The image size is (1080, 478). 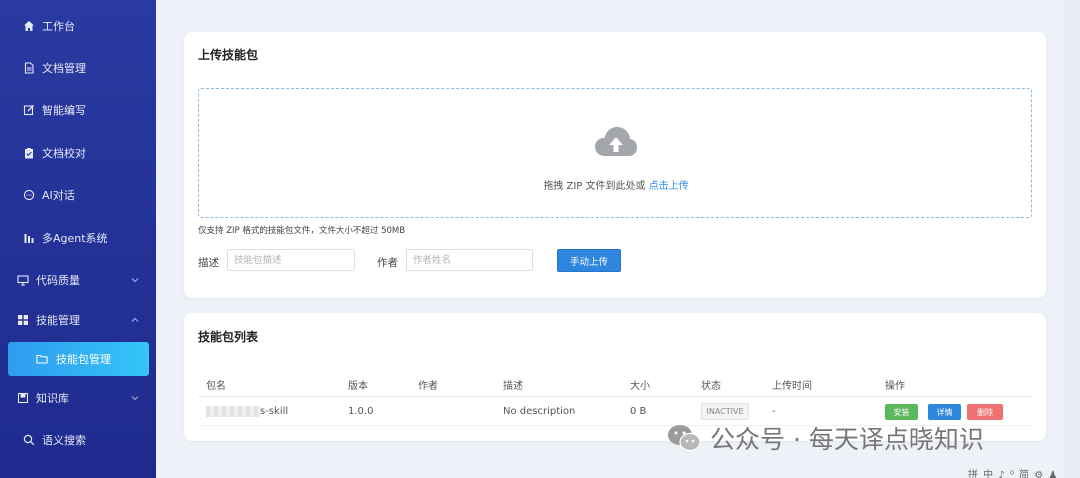 I want to click on grid-icon, so click(x=23, y=320).